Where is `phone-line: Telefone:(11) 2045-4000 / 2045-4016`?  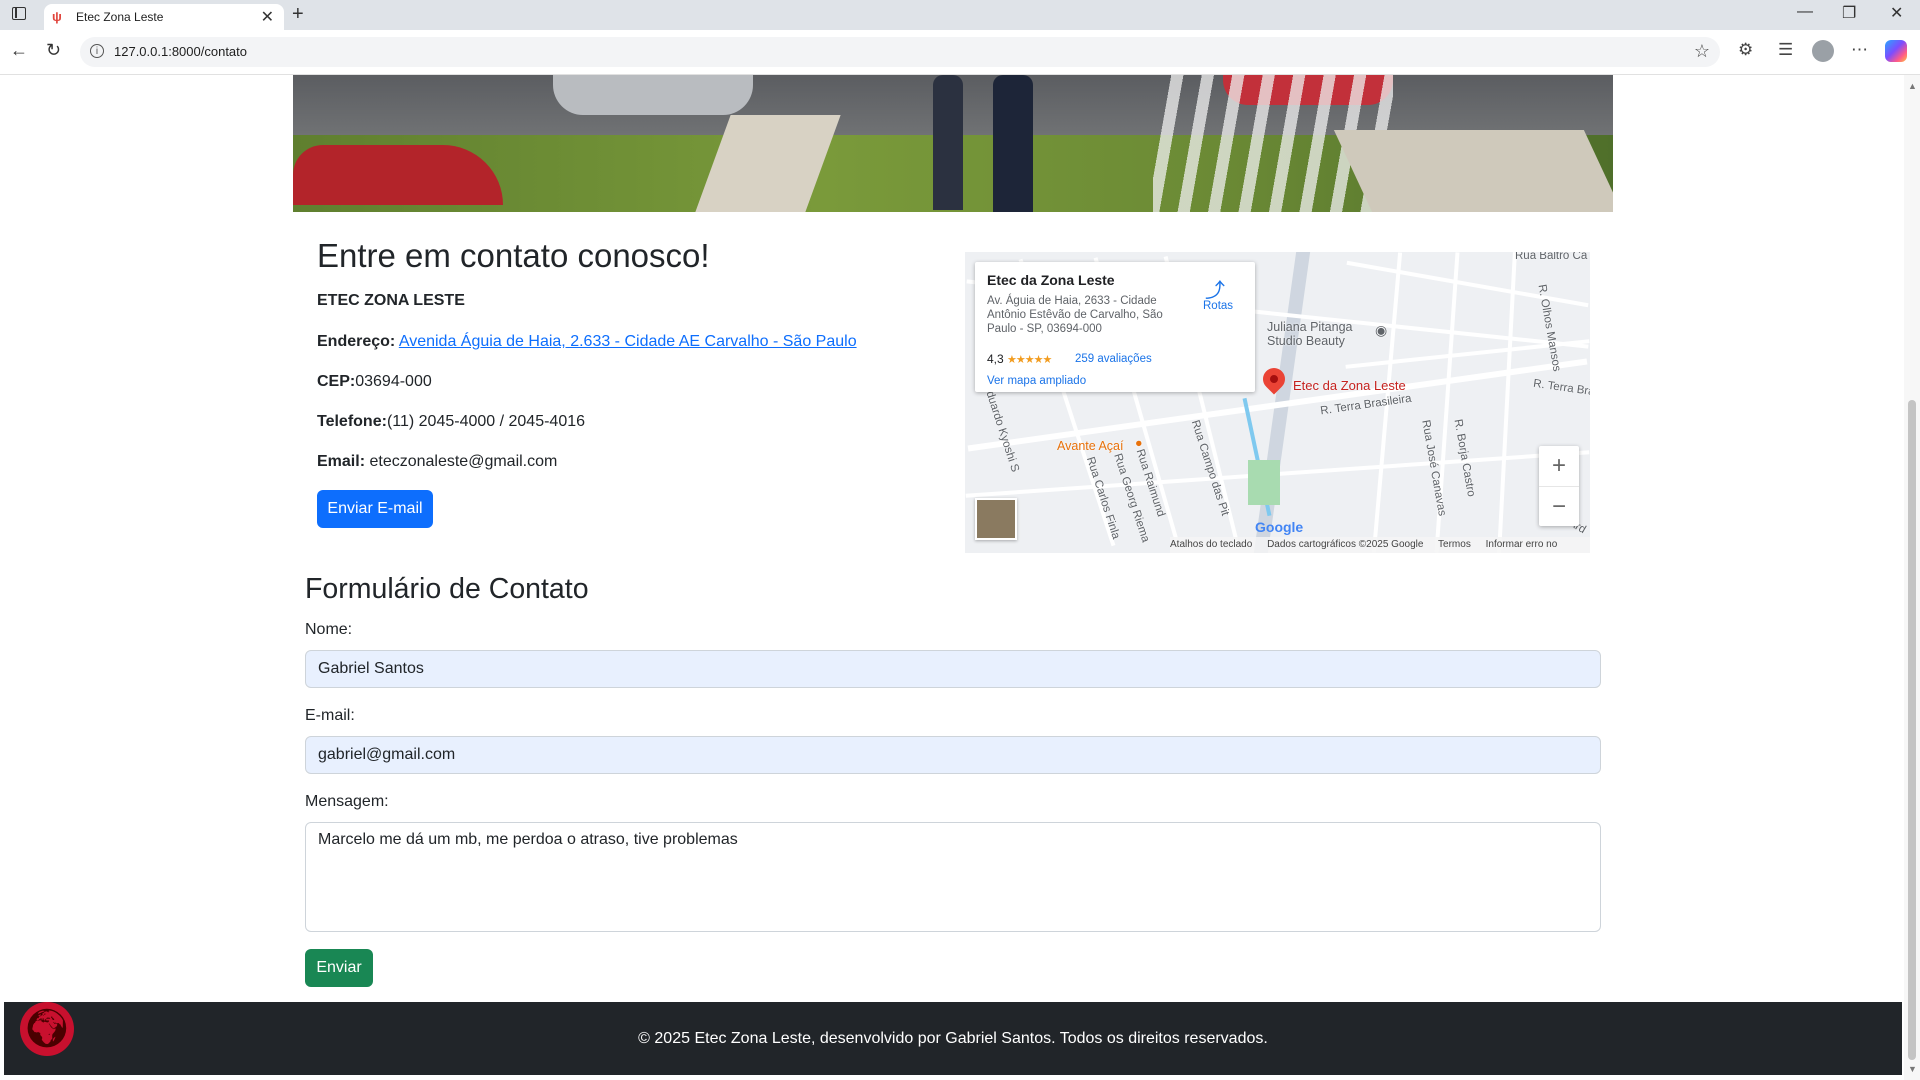 phone-line: Telefone:(11) 2045-4000 / 2045-4016 is located at coordinates (451, 421).